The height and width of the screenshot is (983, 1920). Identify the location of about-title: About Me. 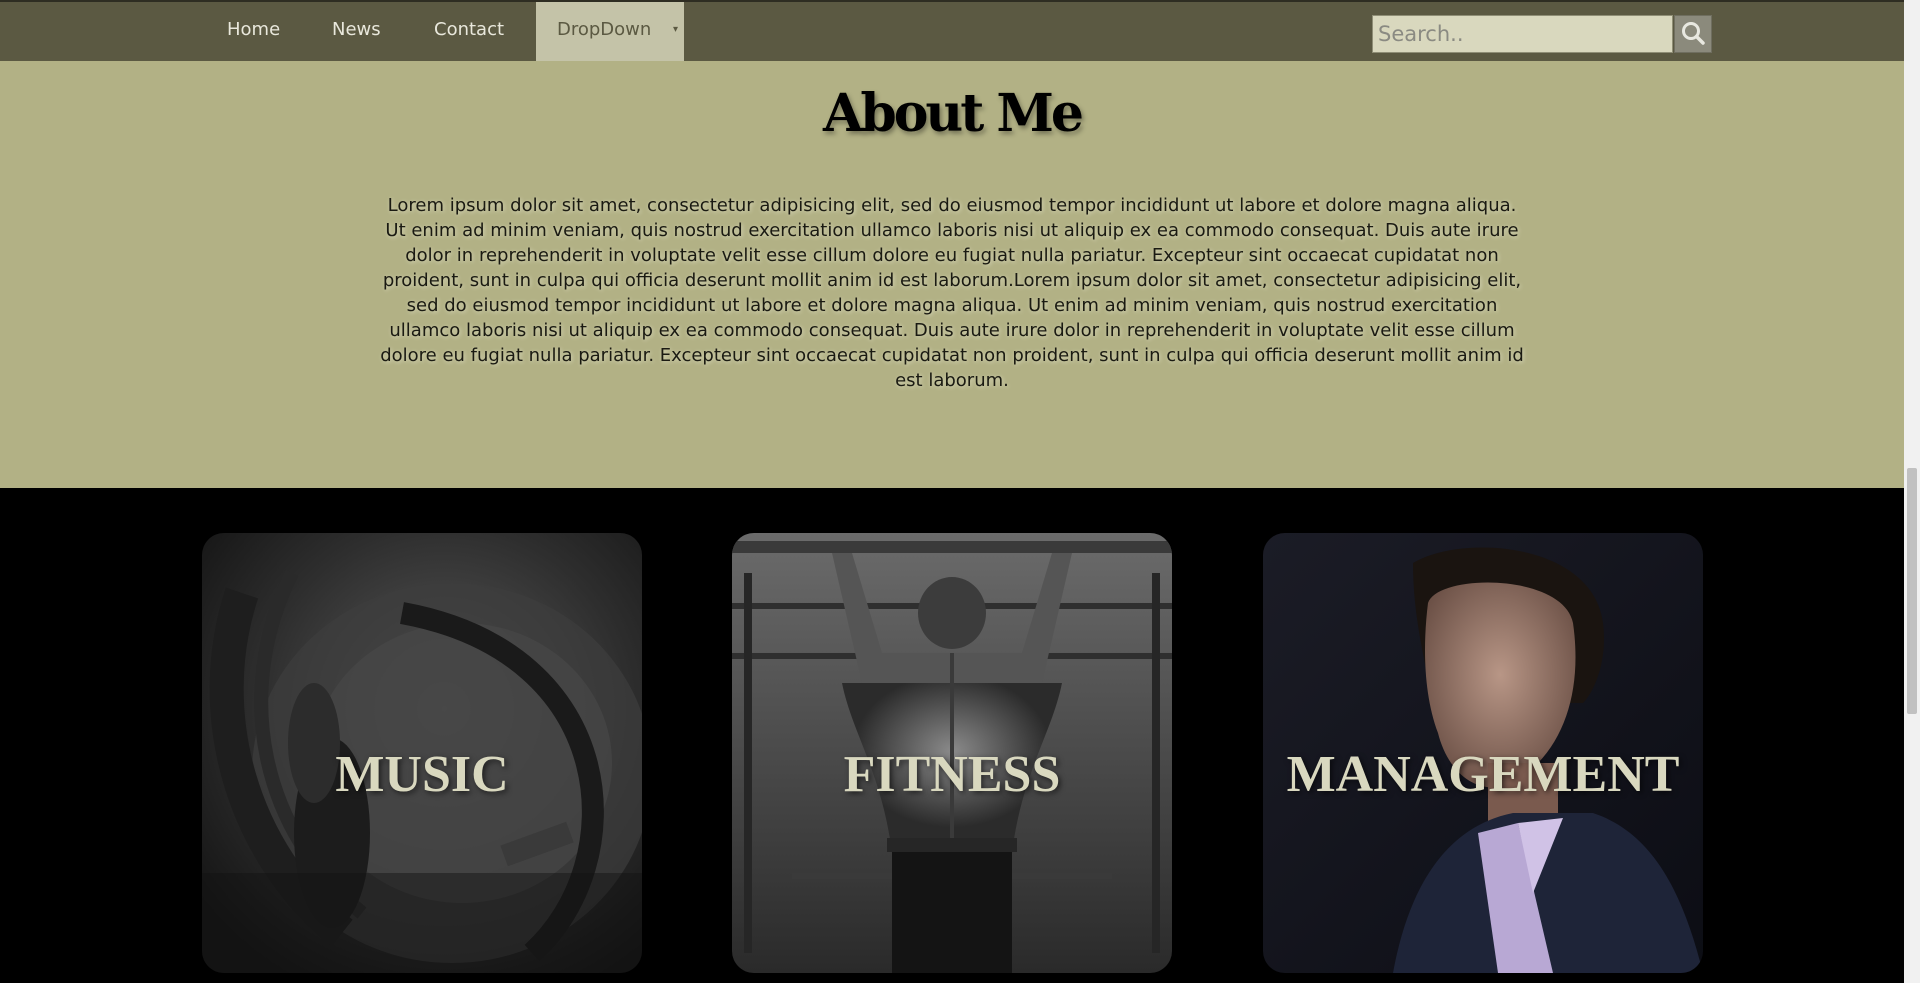
(953, 113).